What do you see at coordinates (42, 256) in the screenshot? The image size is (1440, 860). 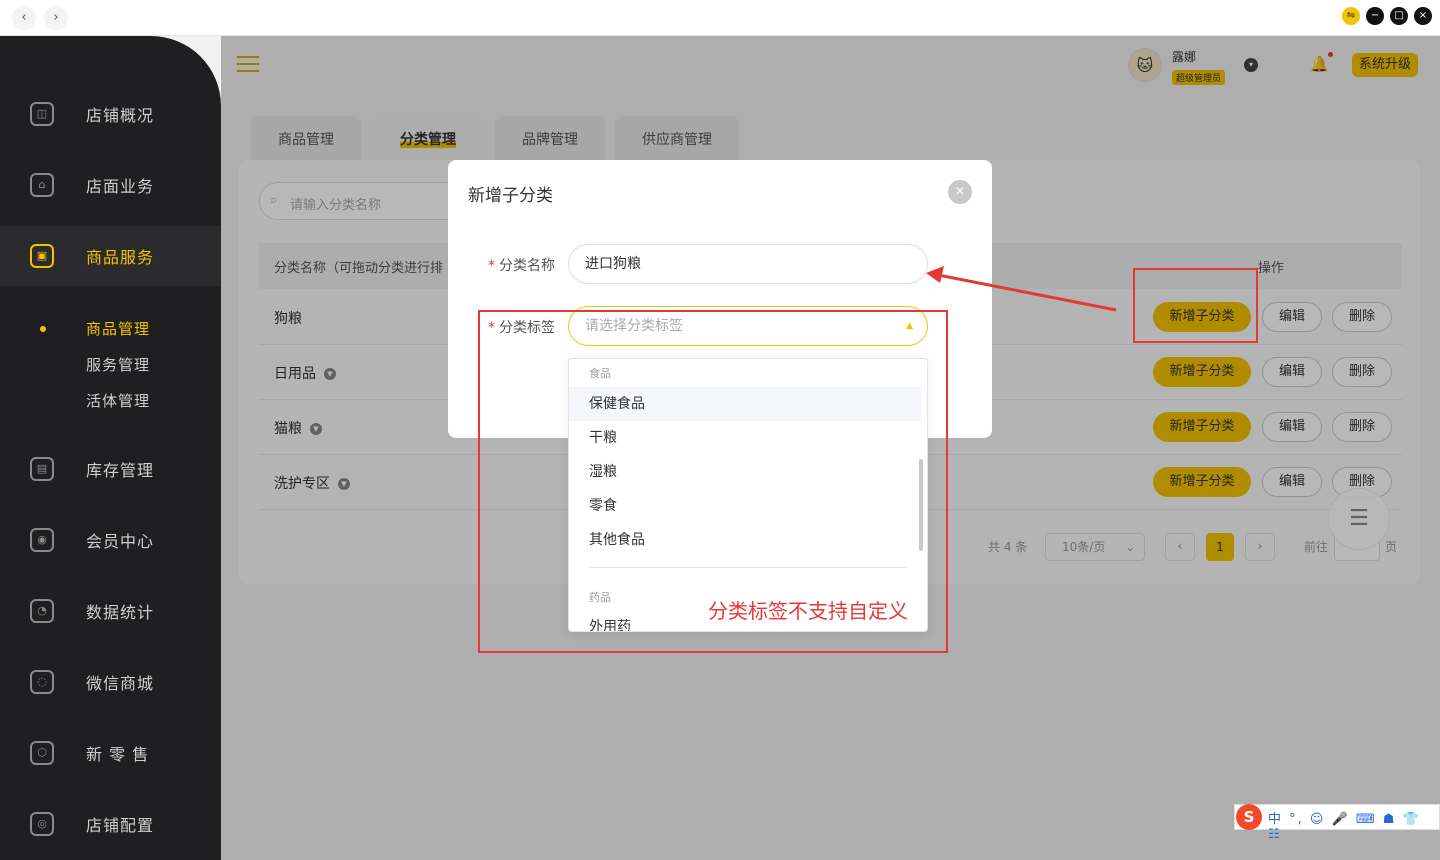 I see `bag-icon: ▣` at bounding box center [42, 256].